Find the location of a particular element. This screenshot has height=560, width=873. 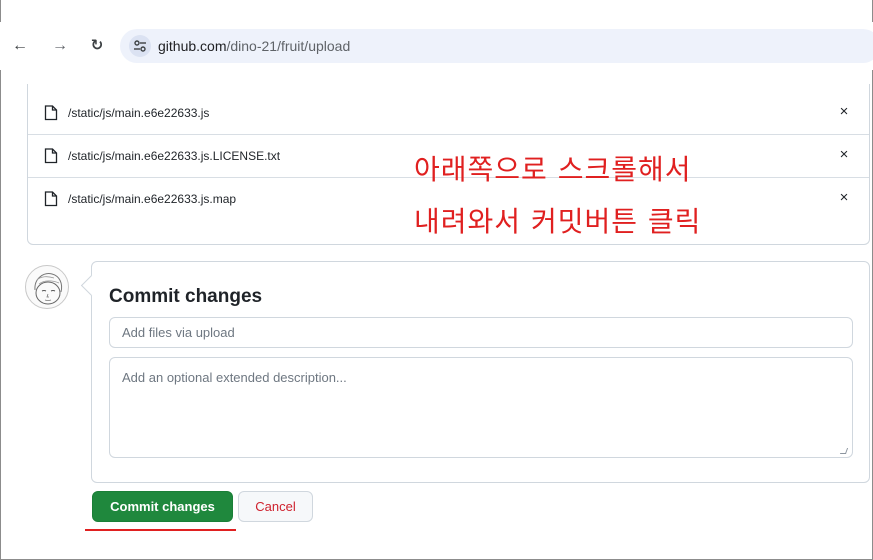

tune-icon is located at coordinates (140, 46).